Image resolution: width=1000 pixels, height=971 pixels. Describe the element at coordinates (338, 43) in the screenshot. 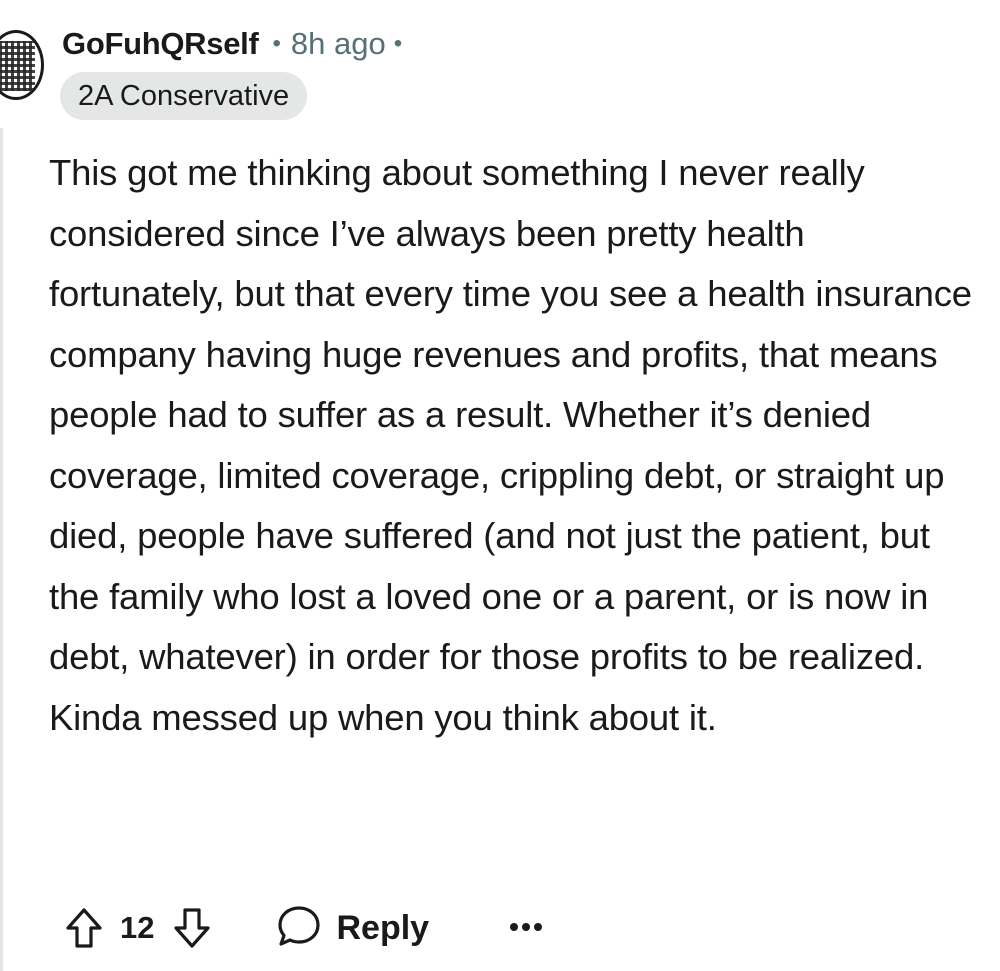

I see `timestamp: 8h ago` at that location.